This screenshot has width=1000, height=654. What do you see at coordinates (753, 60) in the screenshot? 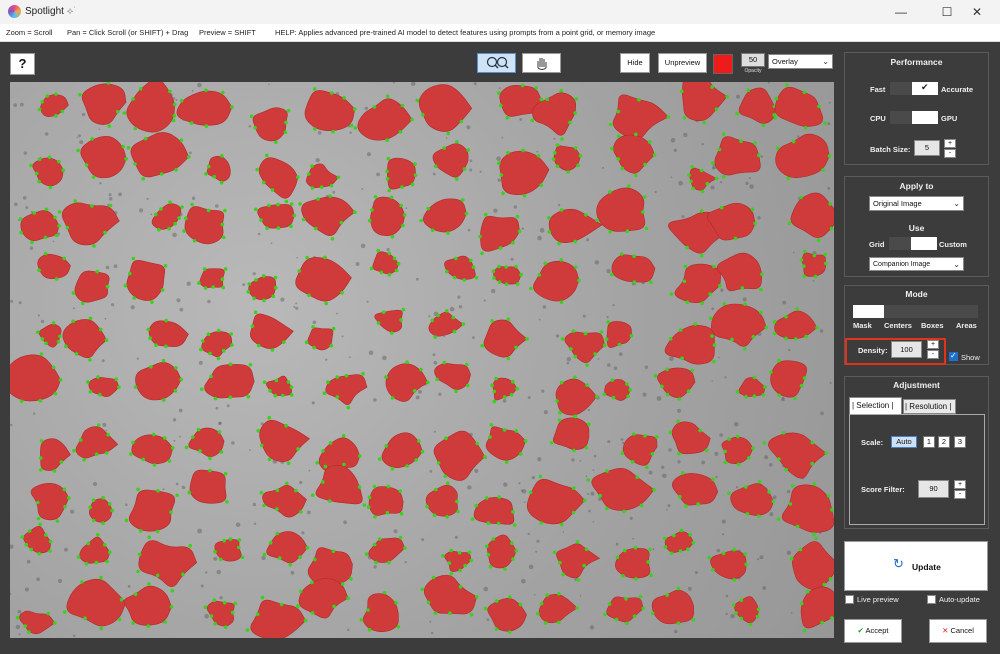
I see `opacity-input: 50` at bounding box center [753, 60].